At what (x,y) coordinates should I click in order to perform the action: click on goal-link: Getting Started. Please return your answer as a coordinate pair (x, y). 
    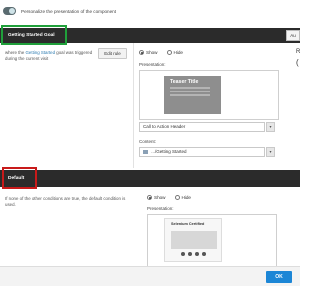
    Looking at the image, I should click on (41, 52).